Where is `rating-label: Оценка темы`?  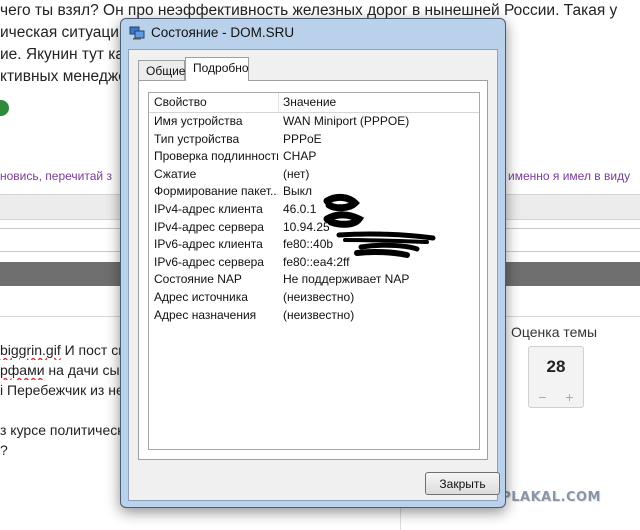 rating-label: Оценка темы is located at coordinates (554, 332).